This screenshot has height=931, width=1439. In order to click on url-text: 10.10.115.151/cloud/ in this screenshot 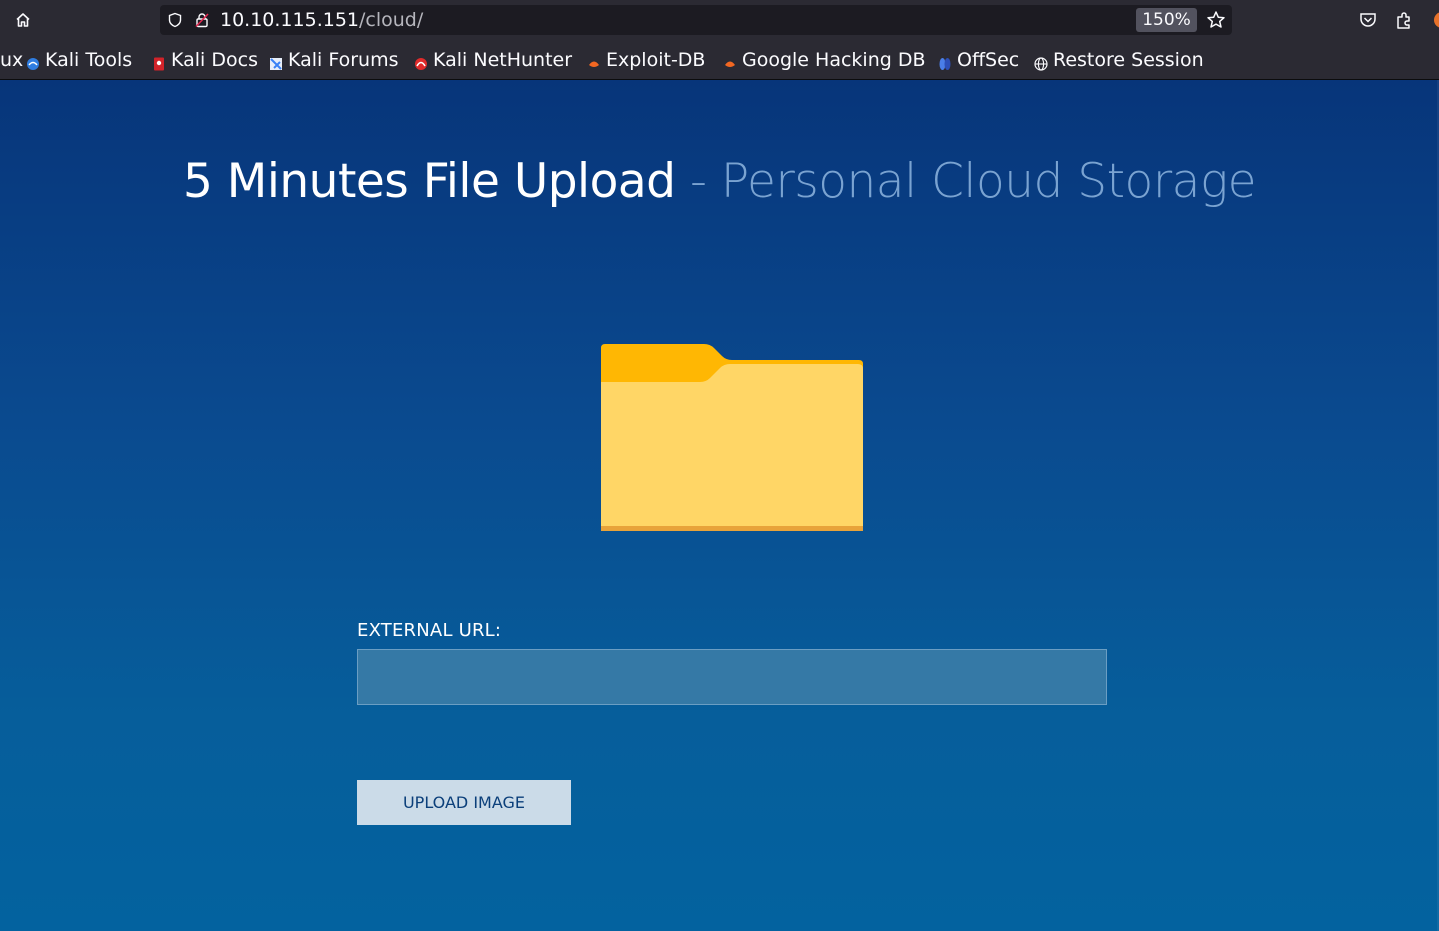, I will do `click(321, 20)`.